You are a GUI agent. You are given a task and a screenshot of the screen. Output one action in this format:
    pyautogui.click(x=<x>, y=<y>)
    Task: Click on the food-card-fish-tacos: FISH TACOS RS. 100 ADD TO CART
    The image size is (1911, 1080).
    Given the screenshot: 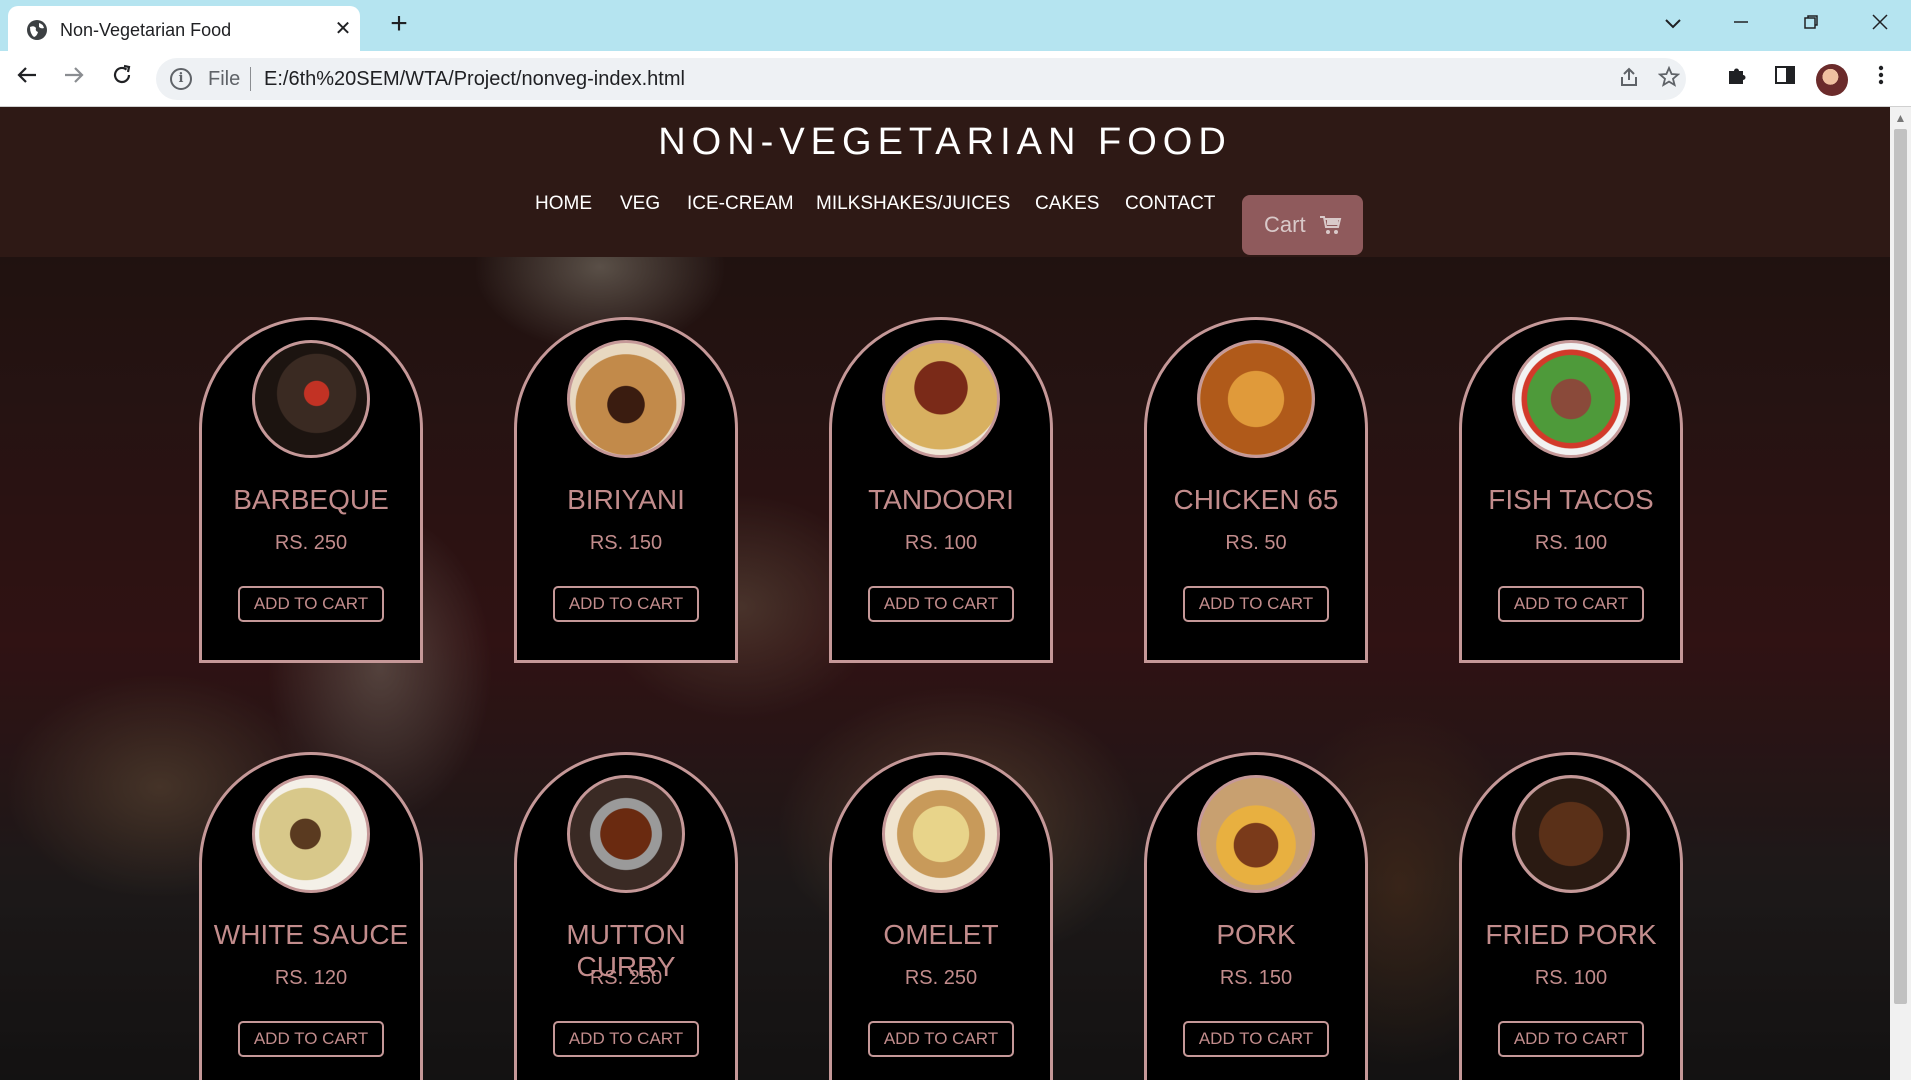 What is the action you would take?
    pyautogui.click(x=1571, y=490)
    